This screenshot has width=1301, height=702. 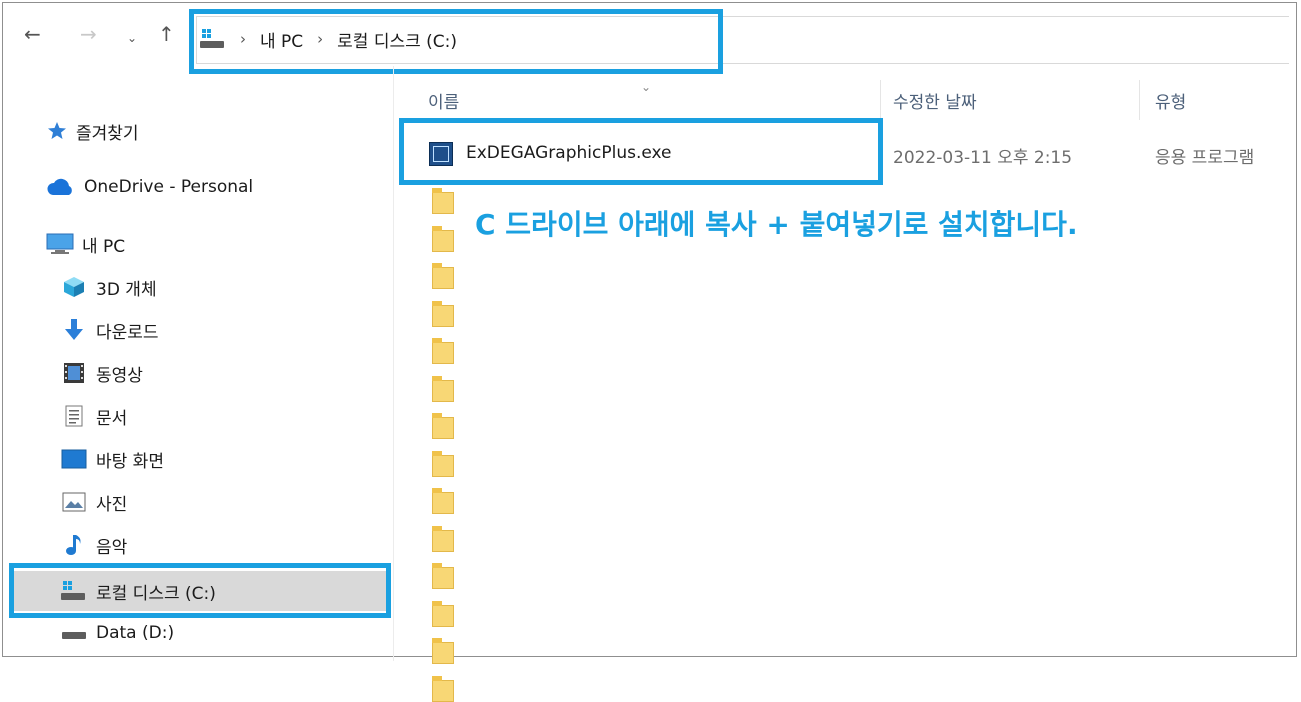 I want to click on sidebar-item-label: 즐겨찾기, so click(x=107, y=133).